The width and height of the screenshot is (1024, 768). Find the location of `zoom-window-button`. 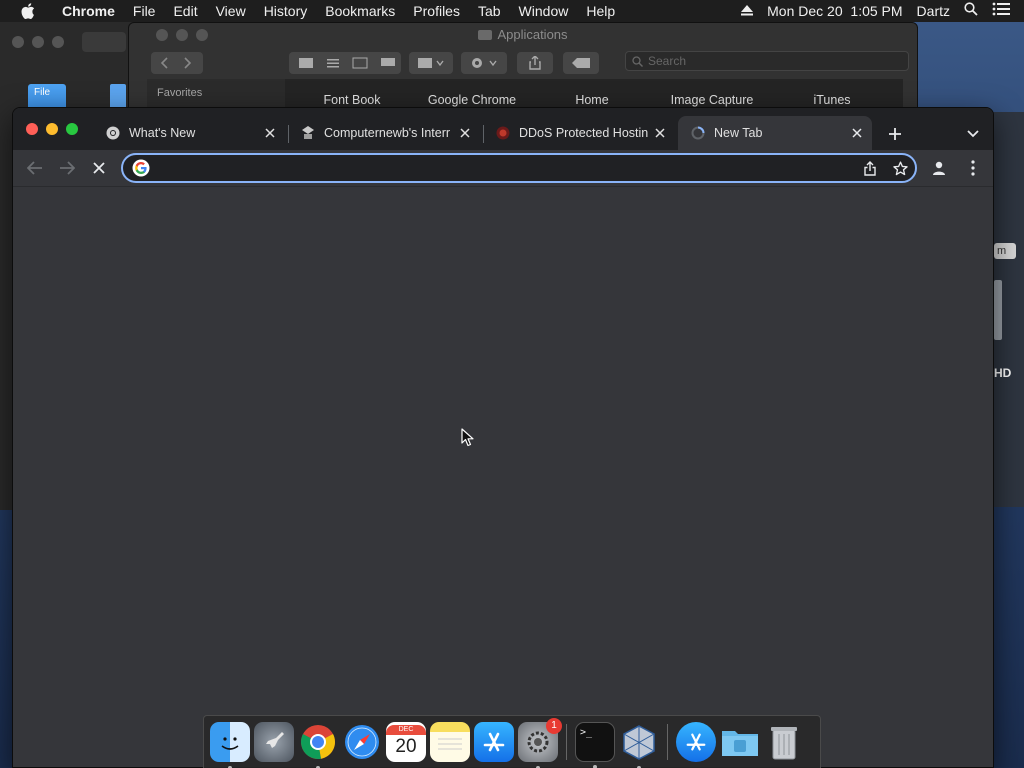

zoom-window-button is located at coordinates (72, 129).